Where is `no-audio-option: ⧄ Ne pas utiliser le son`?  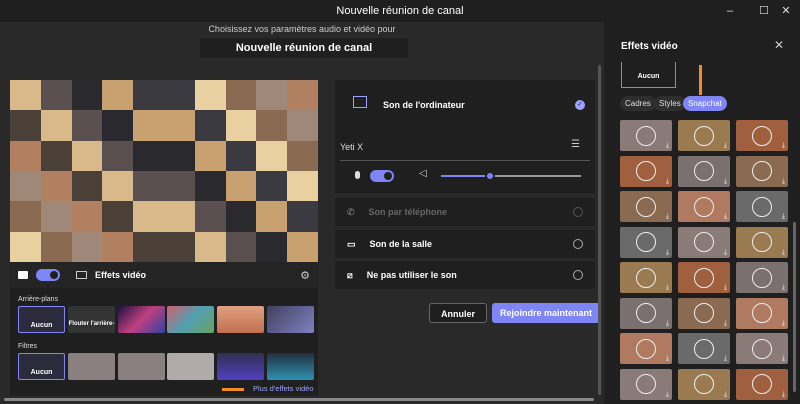 no-audio-option: ⧄ Ne pas utiliser le son is located at coordinates (465, 275).